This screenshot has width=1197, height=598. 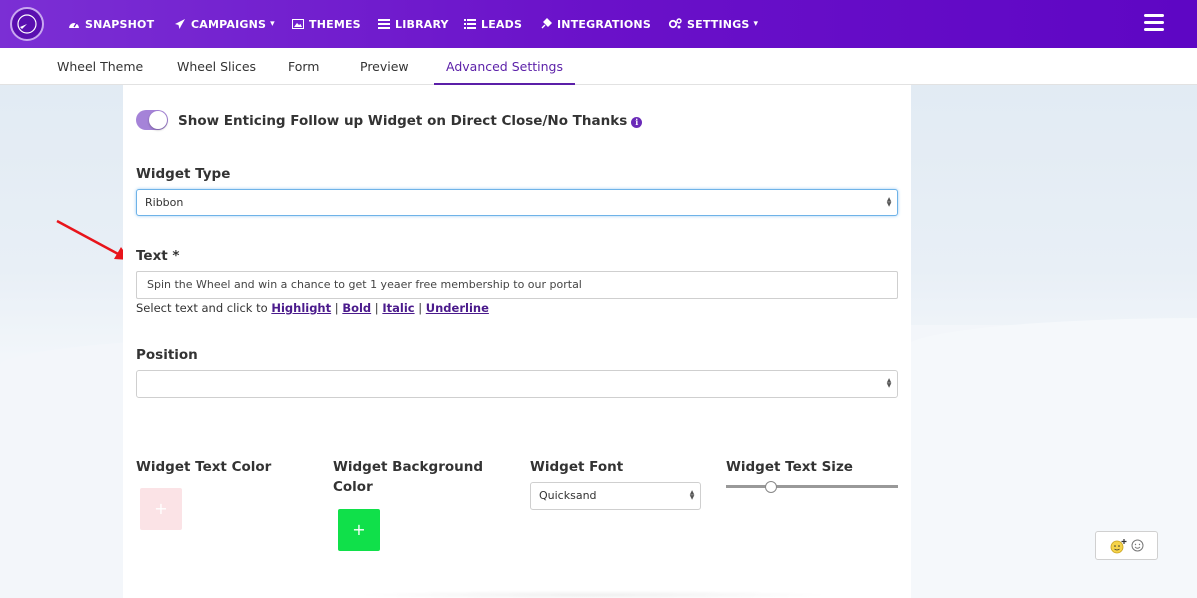 What do you see at coordinates (335, 24) in the screenshot?
I see `nav-themes-label: THEMES` at bounding box center [335, 24].